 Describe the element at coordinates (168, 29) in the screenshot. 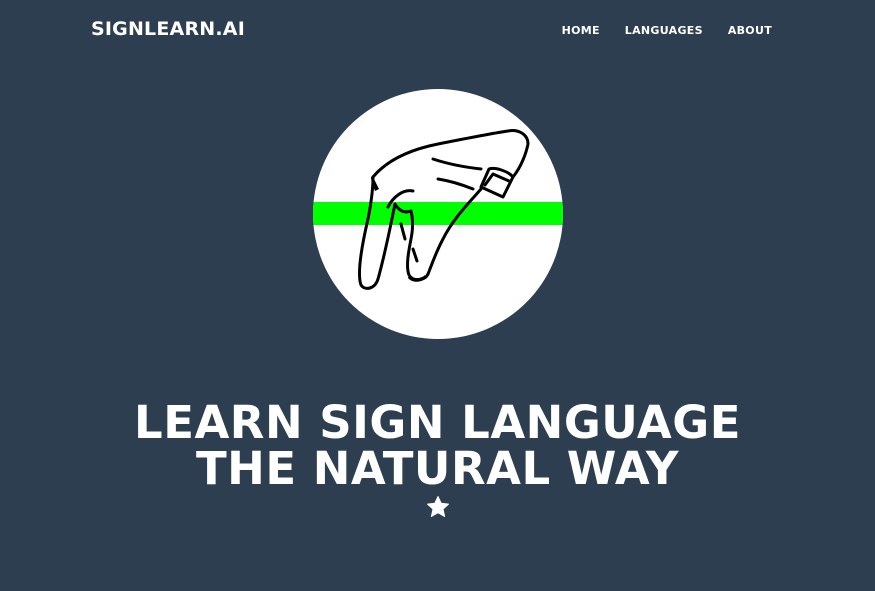

I see `brand-logo-link: SIGNLEARN.AI` at that location.